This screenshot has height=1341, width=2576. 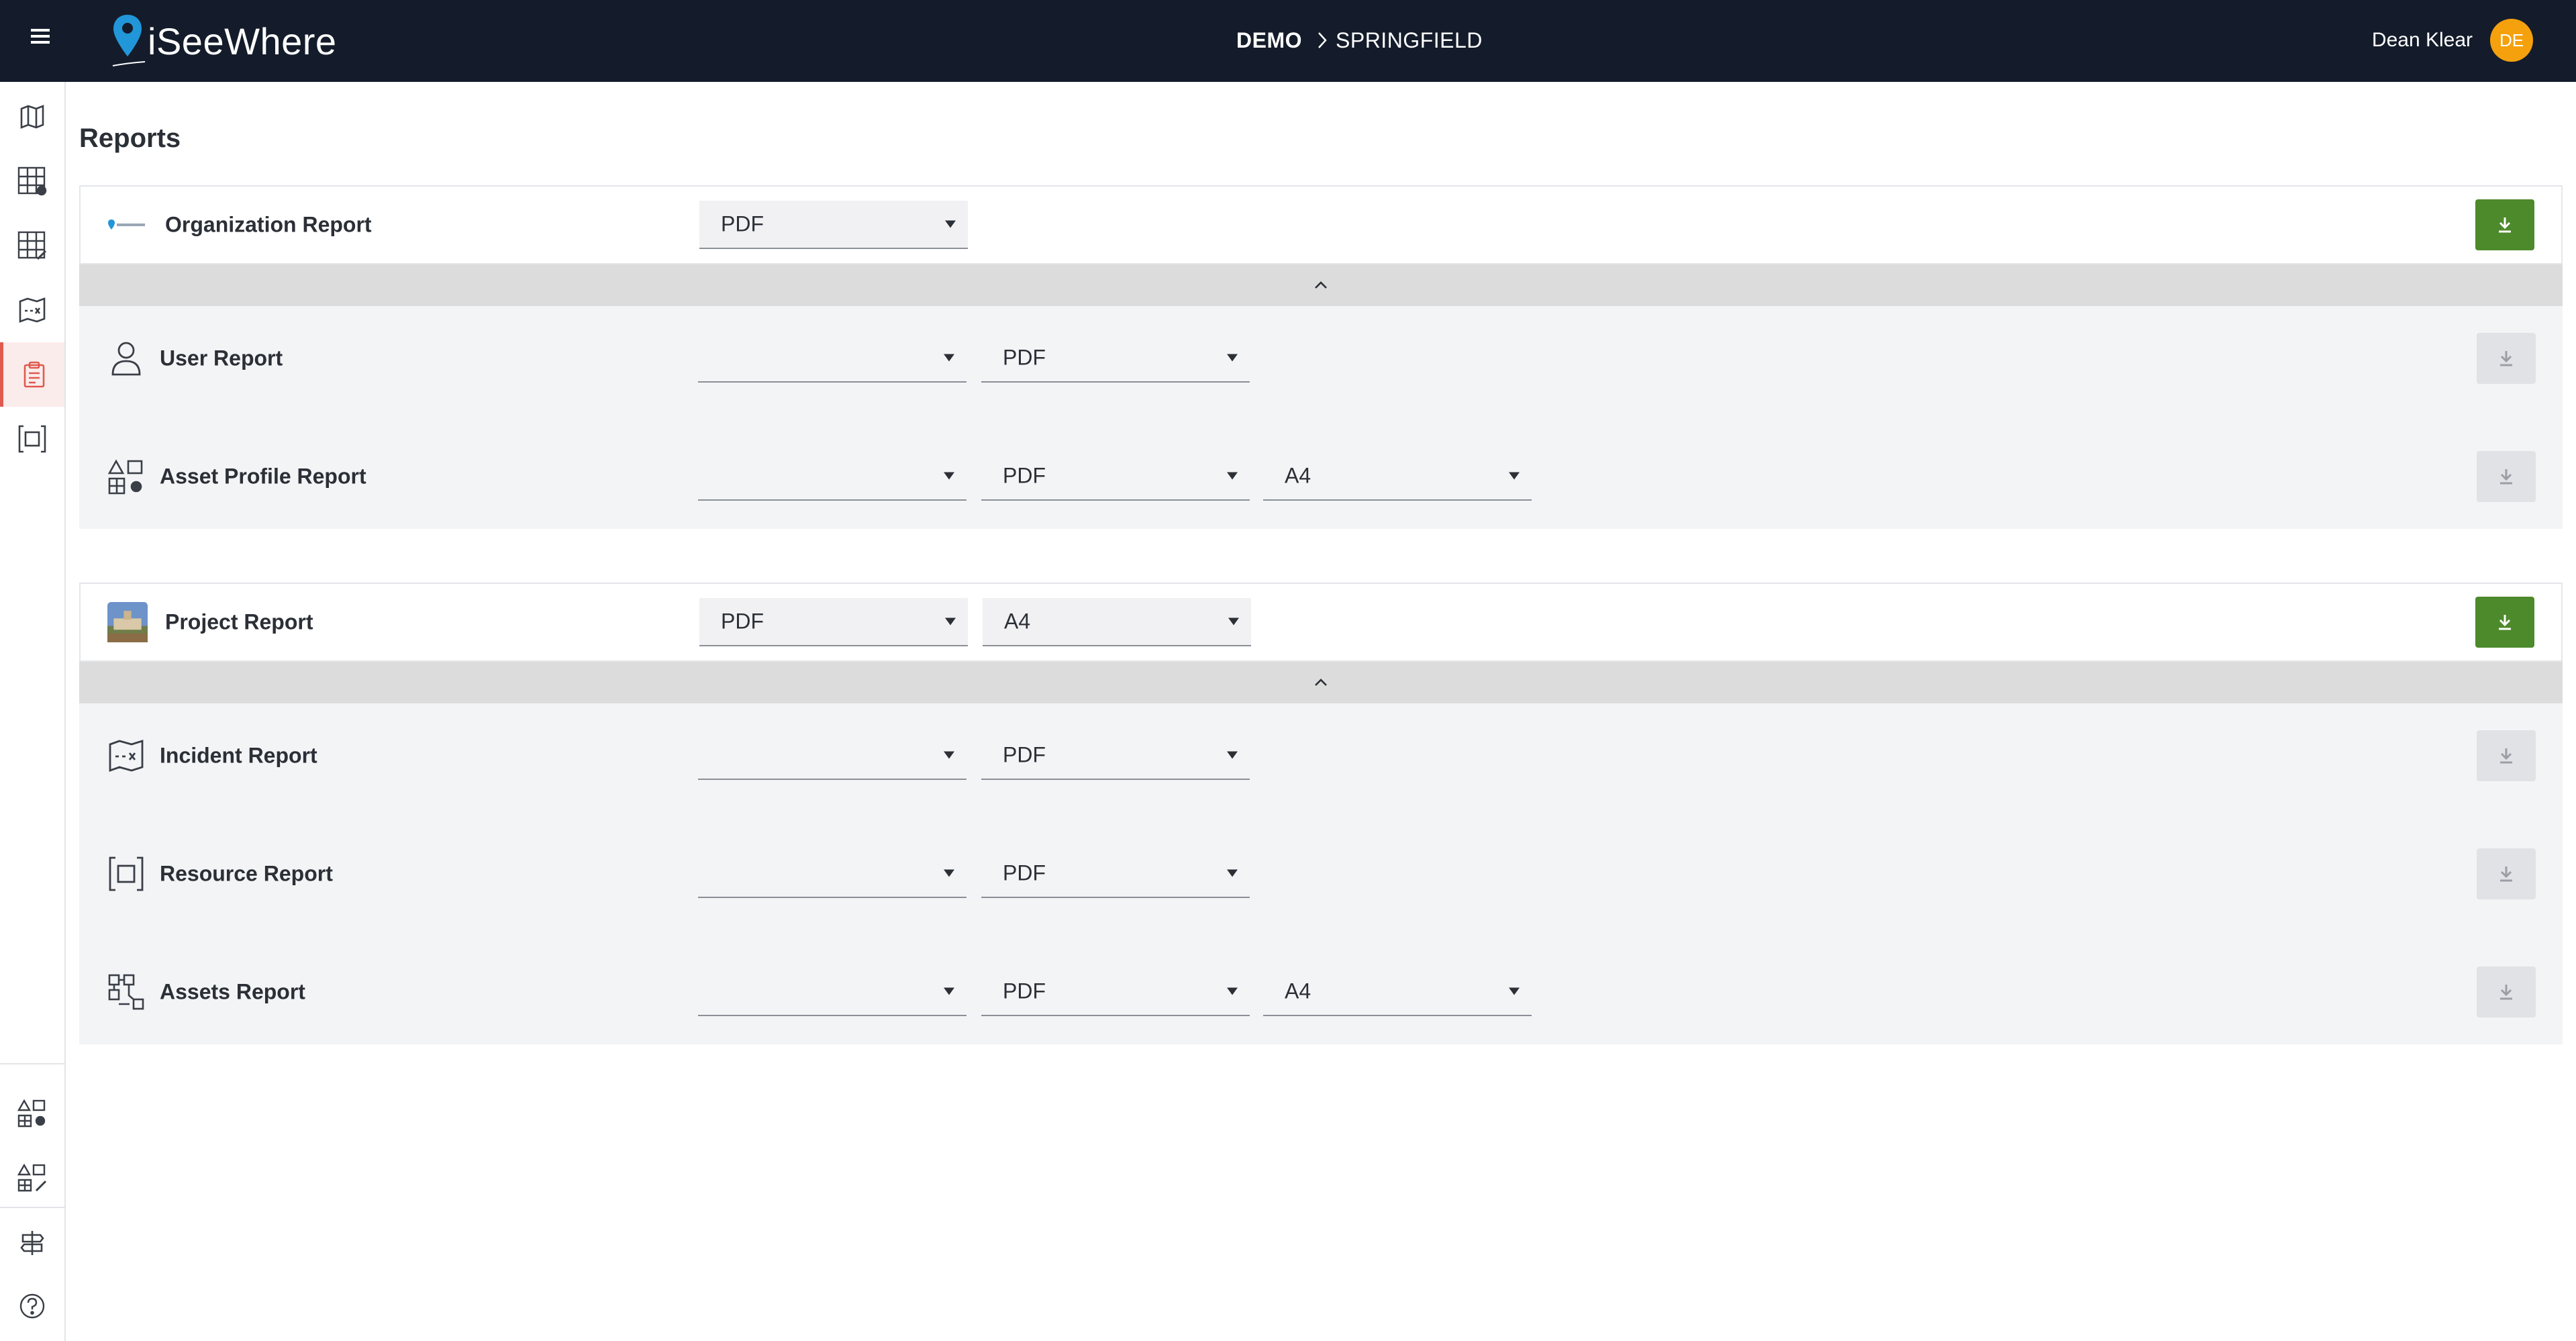 I want to click on sidebar-item-reports, so click(x=32, y=375).